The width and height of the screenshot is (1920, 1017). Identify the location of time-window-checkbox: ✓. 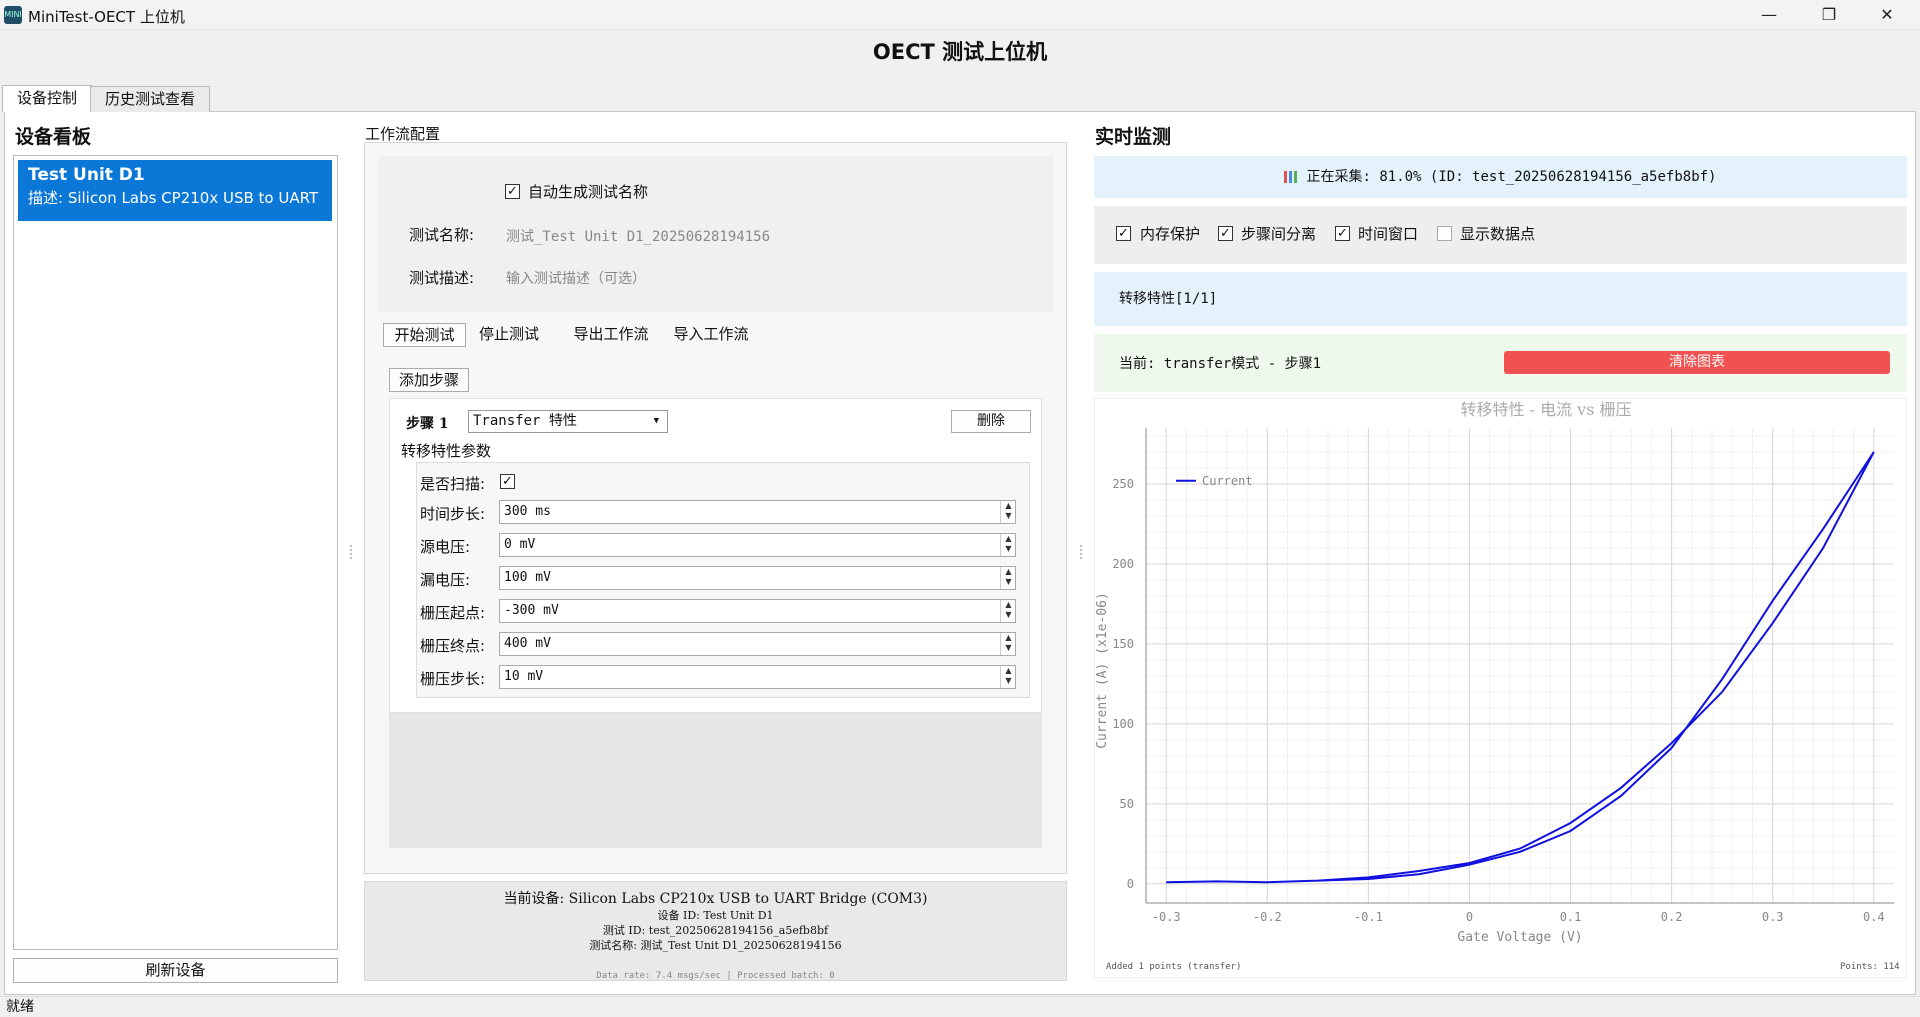
(1342, 233).